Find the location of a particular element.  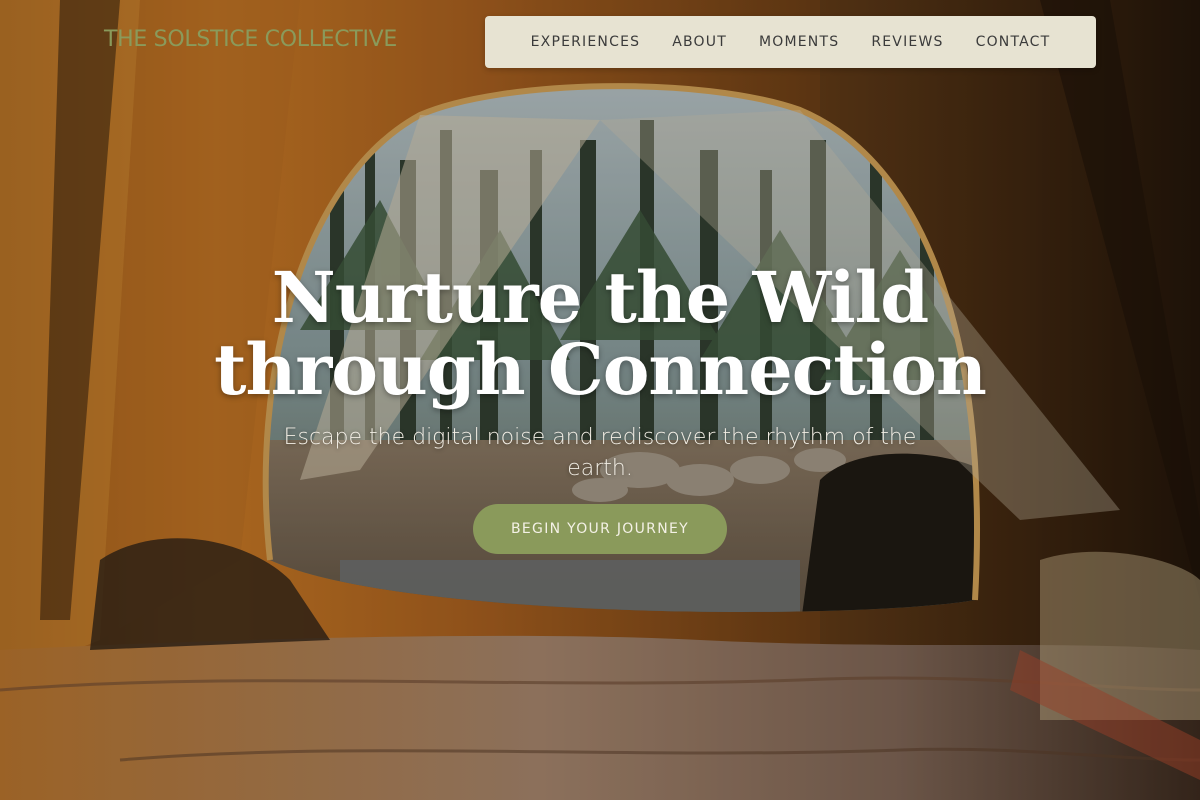

hero-title-line2: through Connection is located at coordinates (600, 369).